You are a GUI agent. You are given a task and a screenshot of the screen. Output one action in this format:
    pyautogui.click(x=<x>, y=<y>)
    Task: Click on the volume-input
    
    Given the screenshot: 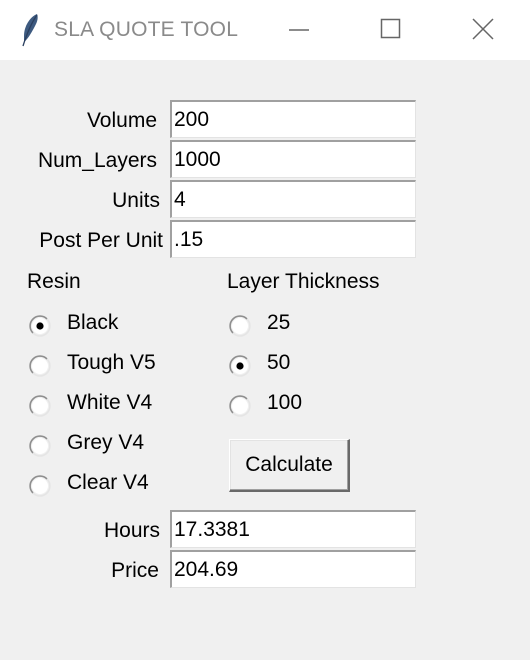 What is the action you would take?
    pyautogui.click(x=293, y=119)
    